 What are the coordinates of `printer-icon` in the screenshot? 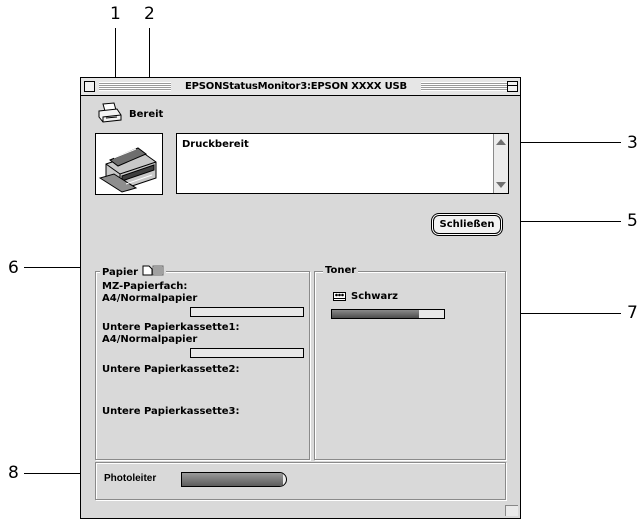 It's located at (110, 112).